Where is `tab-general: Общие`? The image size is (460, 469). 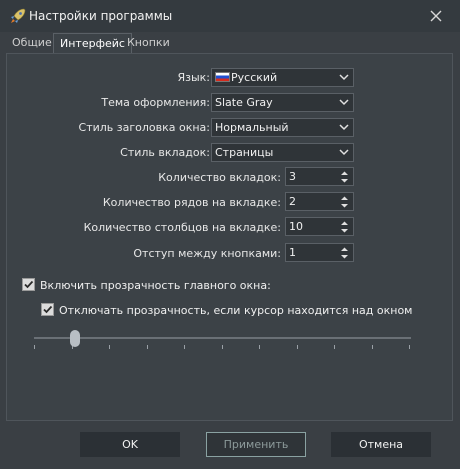 tab-general: Общие is located at coordinates (32, 43).